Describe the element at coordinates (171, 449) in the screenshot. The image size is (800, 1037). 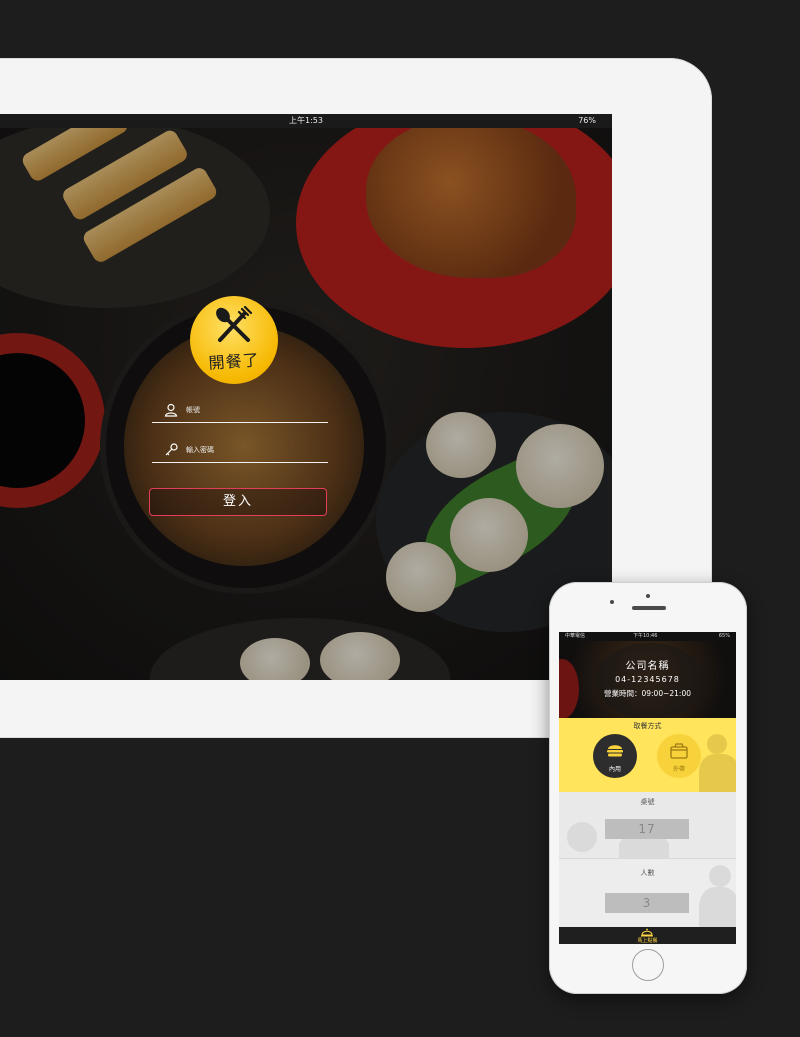
I see `key-icon` at that location.